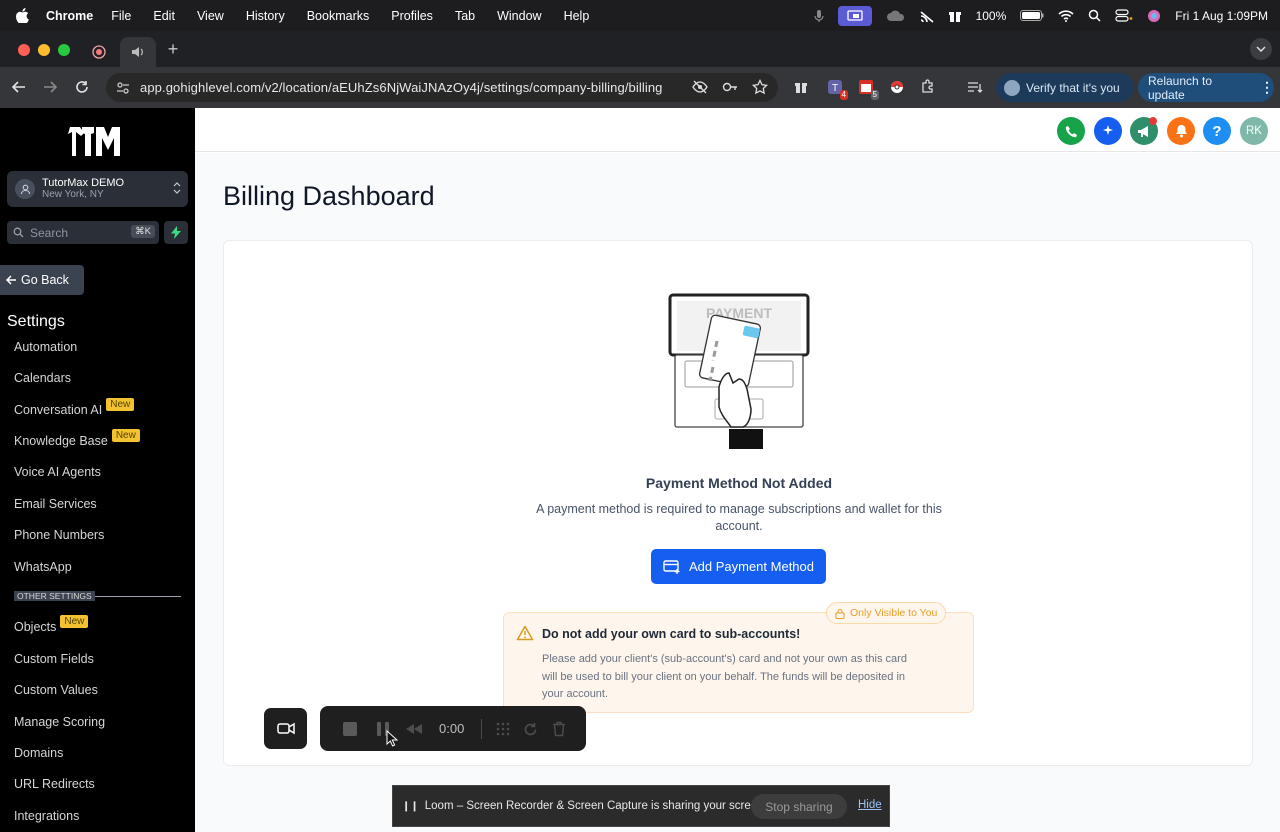 The height and width of the screenshot is (832, 1280). I want to click on extension-gift-icon, so click(801, 87).